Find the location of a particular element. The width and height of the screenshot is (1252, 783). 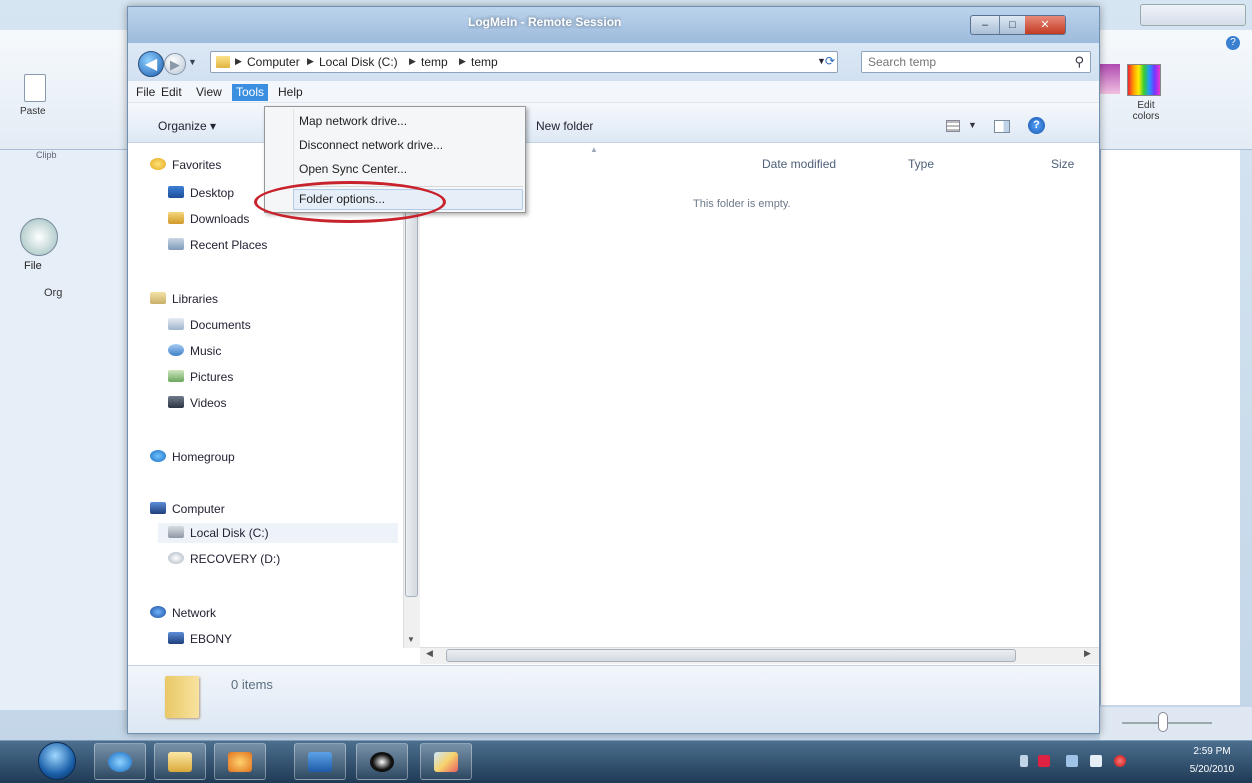

title-bar: LogMeIn - Remote Session – □ ✕ is located at coordinates (613, 25).